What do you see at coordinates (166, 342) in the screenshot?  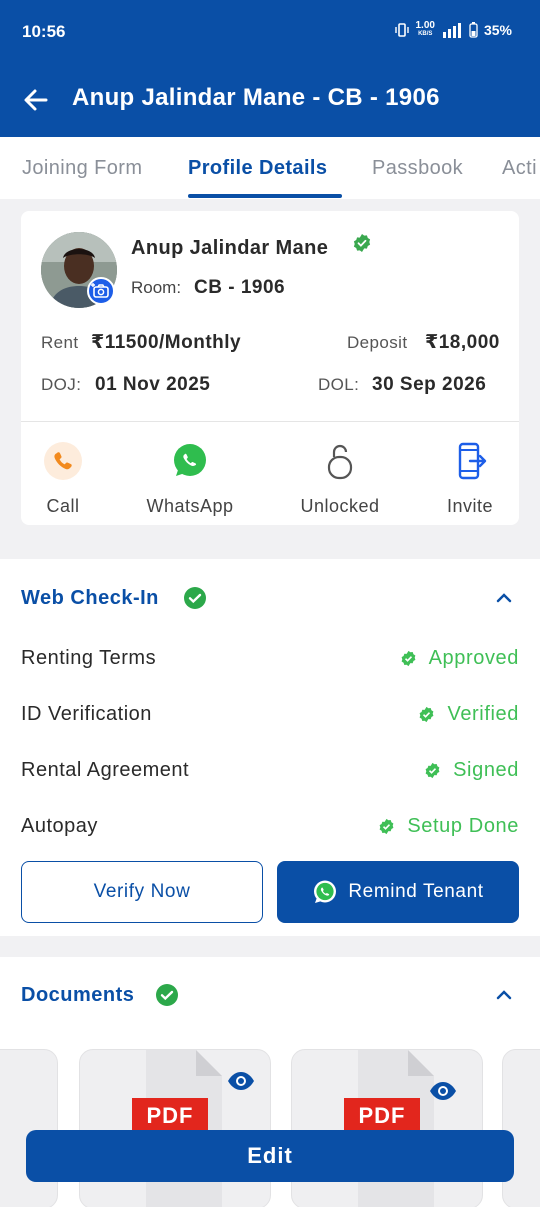 I see `rent-value: ₹11500/Monthly` at bounding box center [166, 342].